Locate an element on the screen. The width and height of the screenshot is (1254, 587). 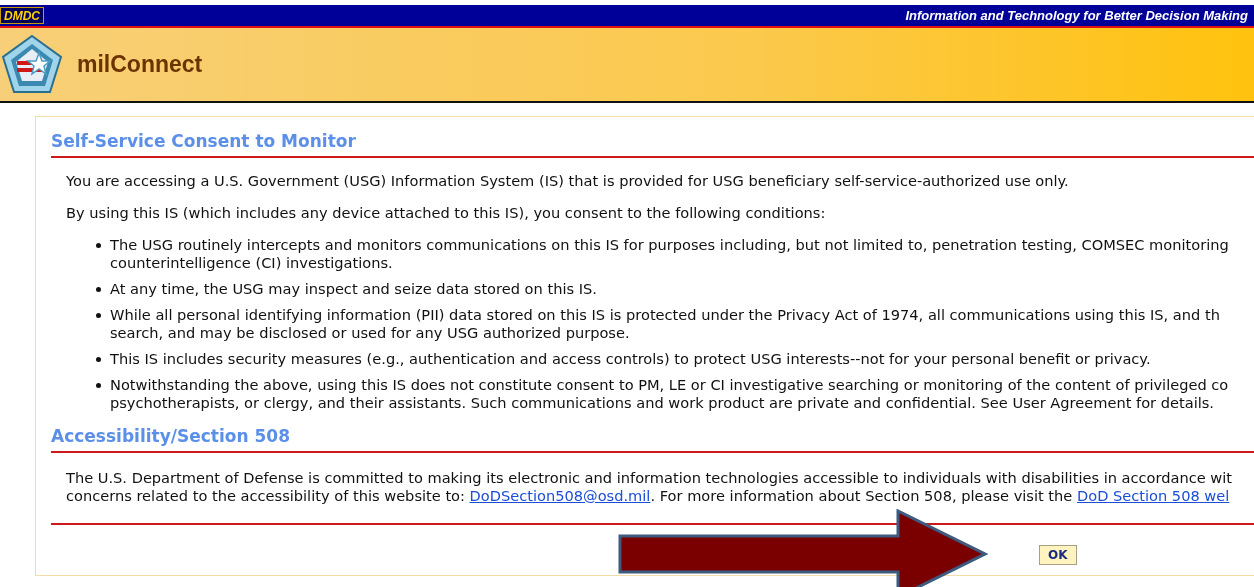
paragraph: You are accessing a U.S. Government (USG) Information System (IS) that is provided for USG beneficiary self-service-authorized use only. is located at coordinates (568, 181).